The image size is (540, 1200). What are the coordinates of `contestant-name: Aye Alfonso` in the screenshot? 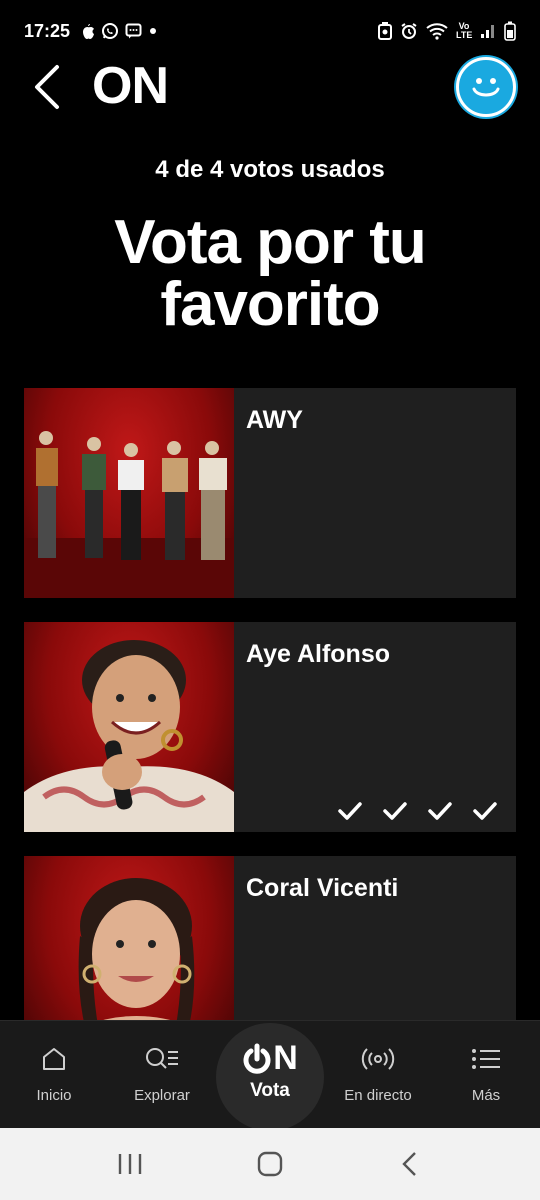 It's located at (318, 654).